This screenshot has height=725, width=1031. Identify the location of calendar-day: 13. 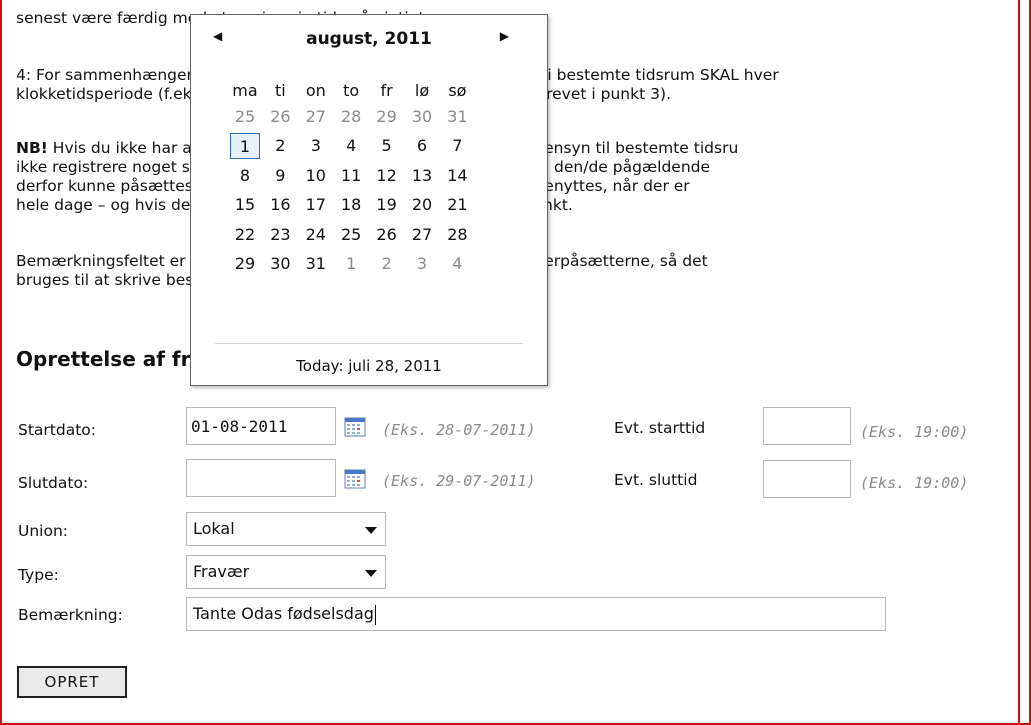
(422, 176).